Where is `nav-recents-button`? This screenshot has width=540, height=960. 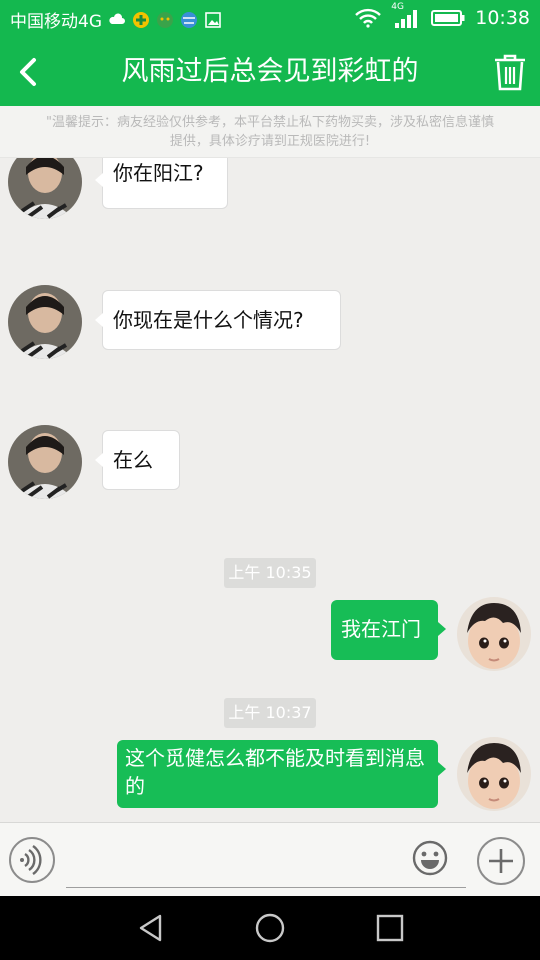 nav-recents-button is located at coordinates (390, 928).